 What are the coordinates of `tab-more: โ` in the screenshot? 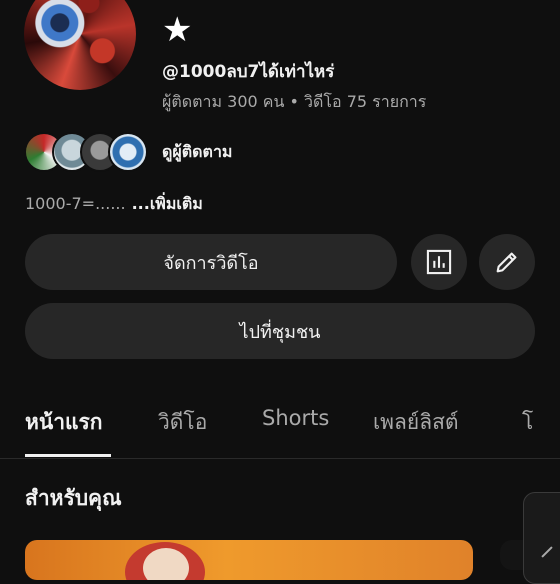 It's located at (527, 422).